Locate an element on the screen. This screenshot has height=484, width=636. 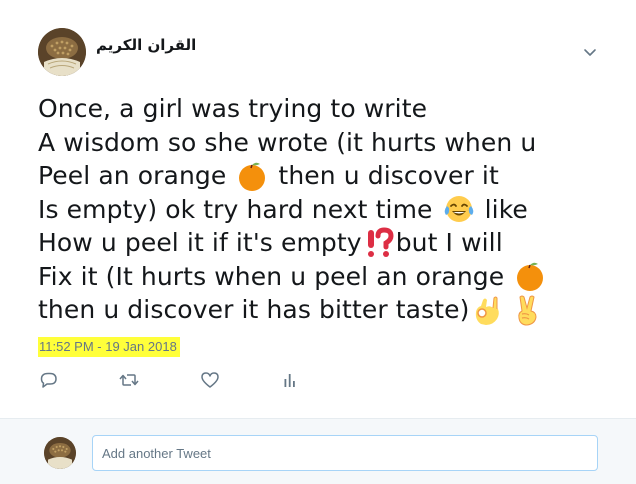
author-avatar is located at coordinates (62, 52).